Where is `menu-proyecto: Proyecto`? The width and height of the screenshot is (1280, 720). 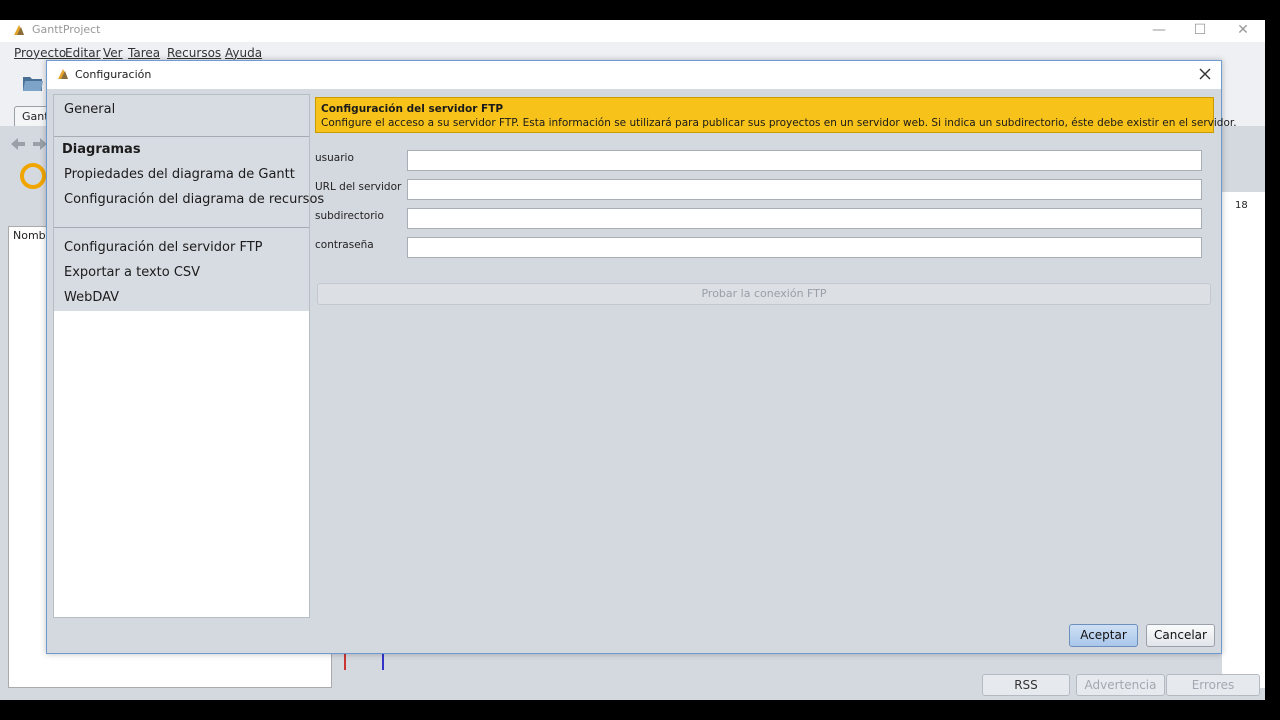
menu-proyecto: Proyecto is located at coordinates (40, 53).